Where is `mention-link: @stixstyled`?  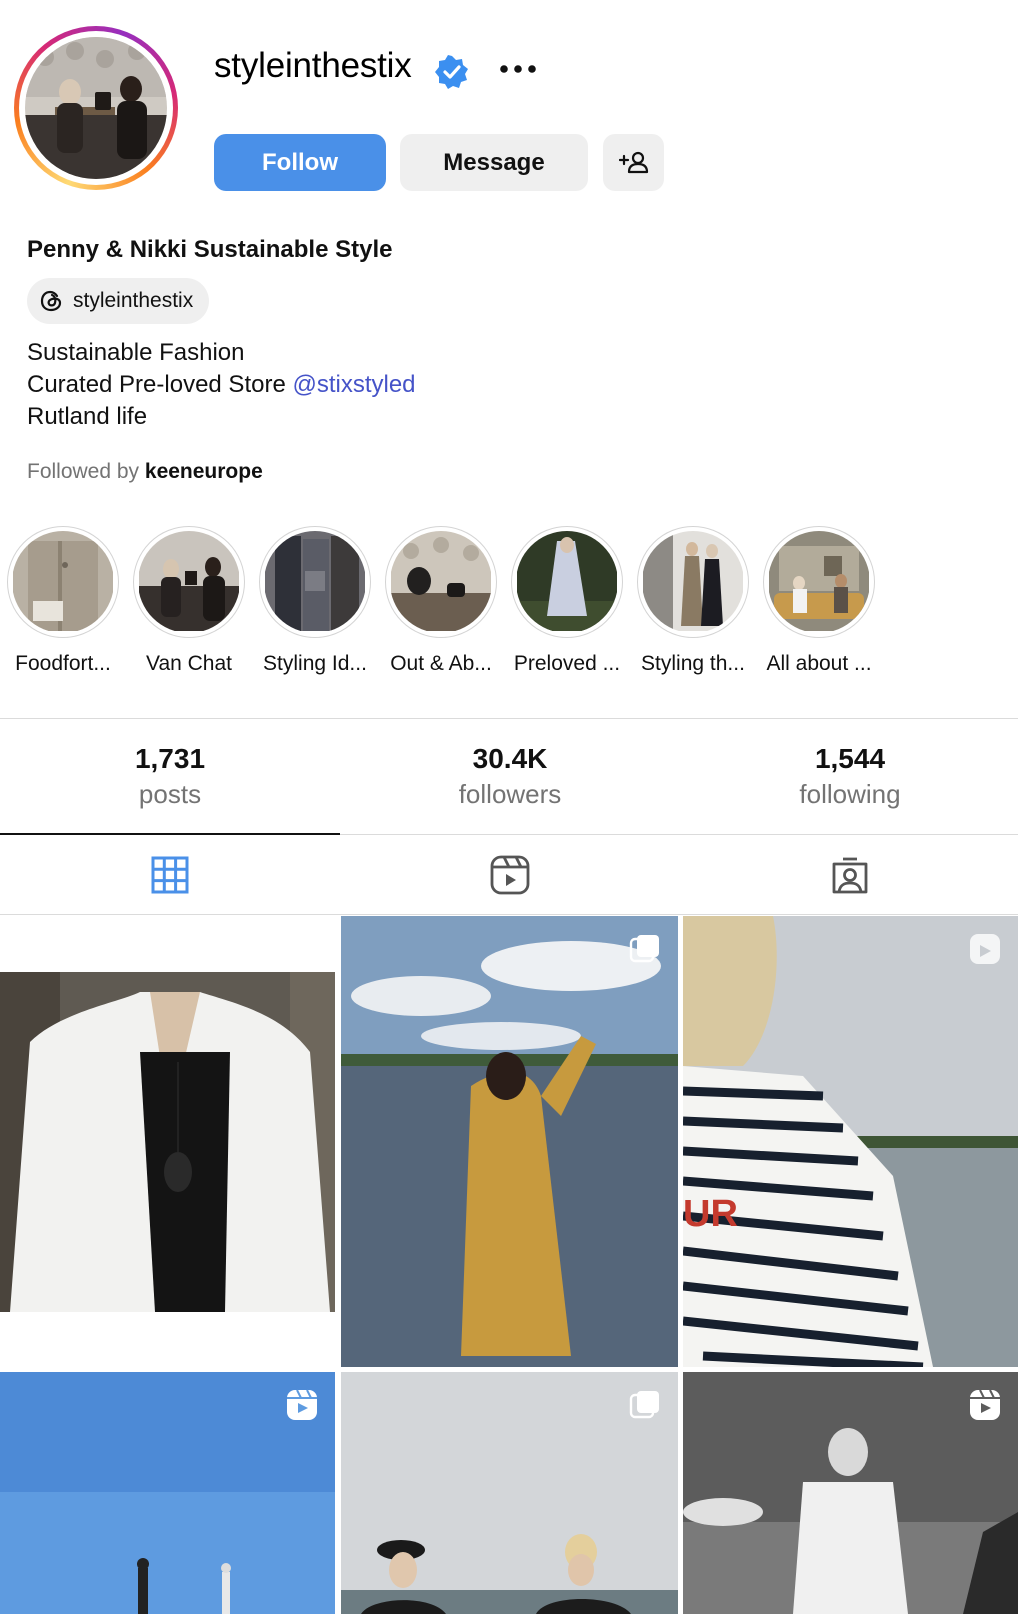 mention-link: @stixstyled is located at coordinates (353, 384).